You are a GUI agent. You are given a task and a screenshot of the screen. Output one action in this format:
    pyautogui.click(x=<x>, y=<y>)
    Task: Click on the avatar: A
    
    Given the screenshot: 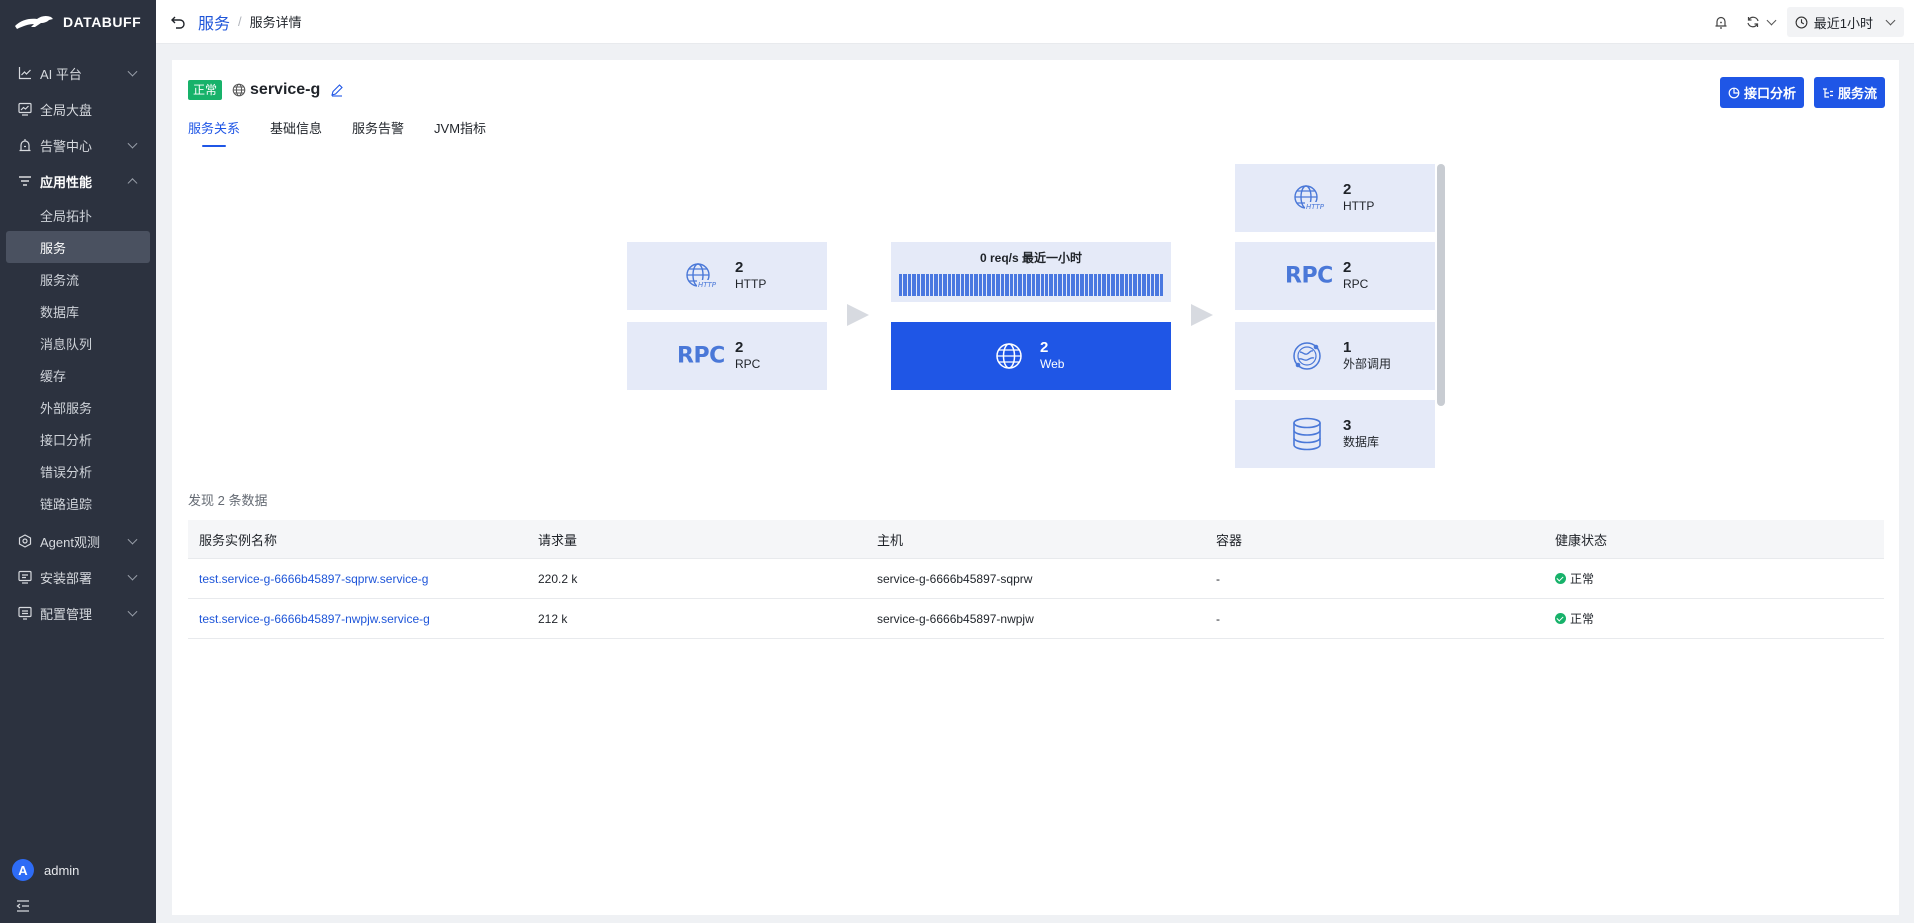 What is the action you would take?
    pyautogui.click(x=23, y=870)
    